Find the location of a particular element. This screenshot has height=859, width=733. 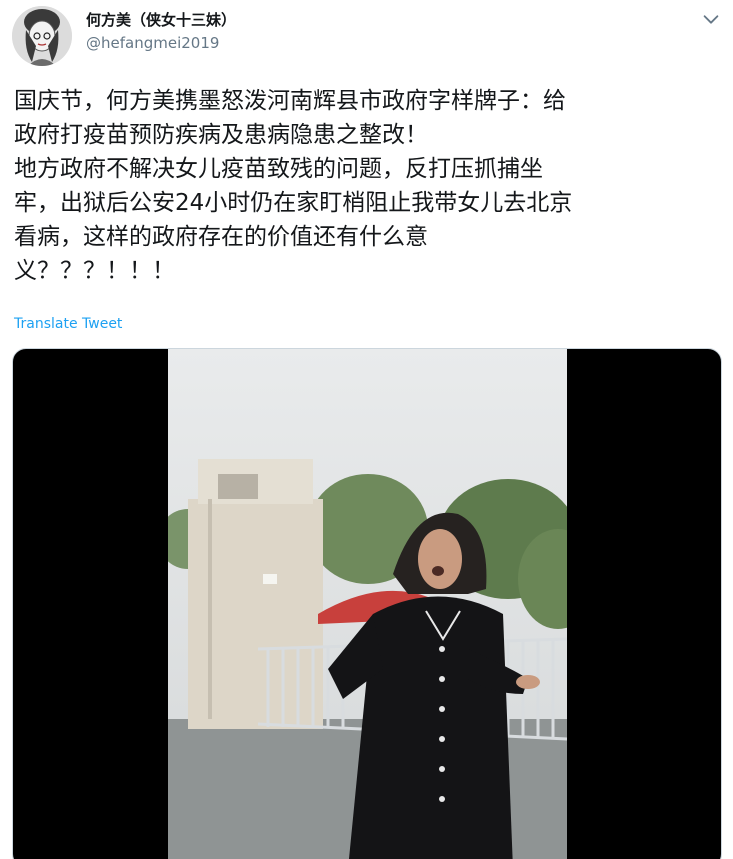

chevron-down-icon is located at coordinates (711, 19).